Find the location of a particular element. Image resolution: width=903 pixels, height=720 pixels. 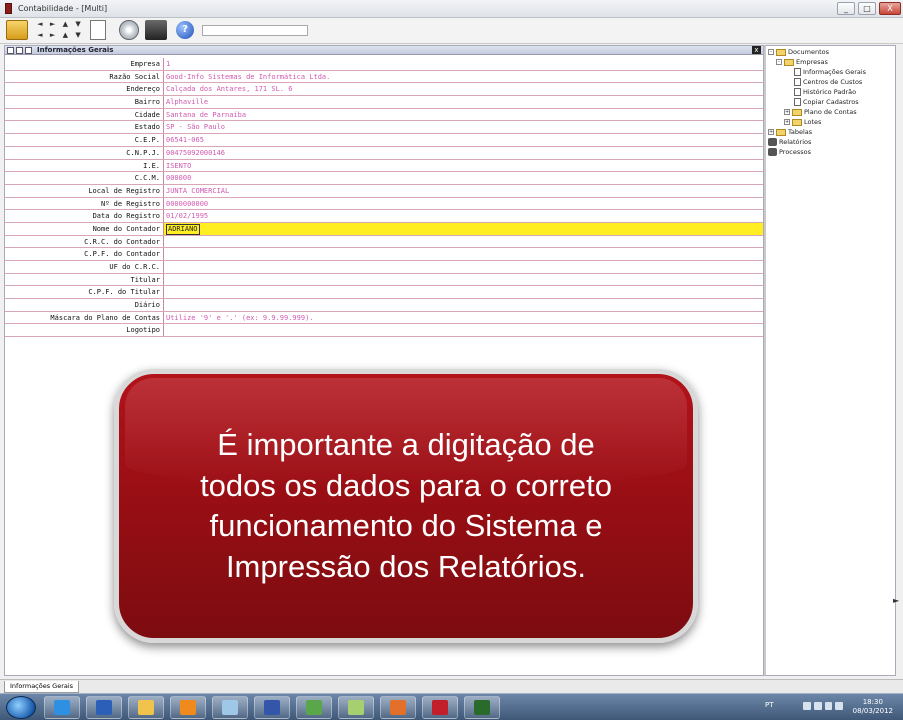

nav-last-icon: ► is located at coordinates (53, 36).